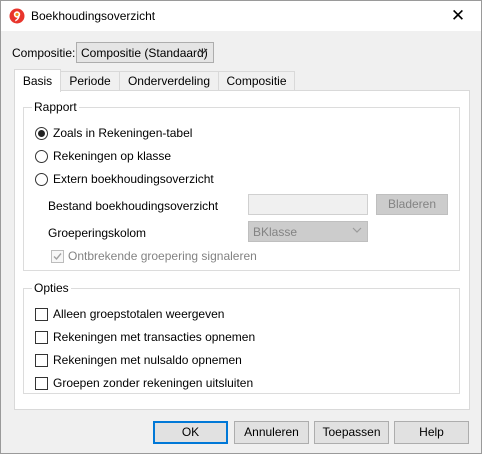 The height and width of the screenshot is (454, 482). I want to click on close-icon: ✕, so click(458, 15).